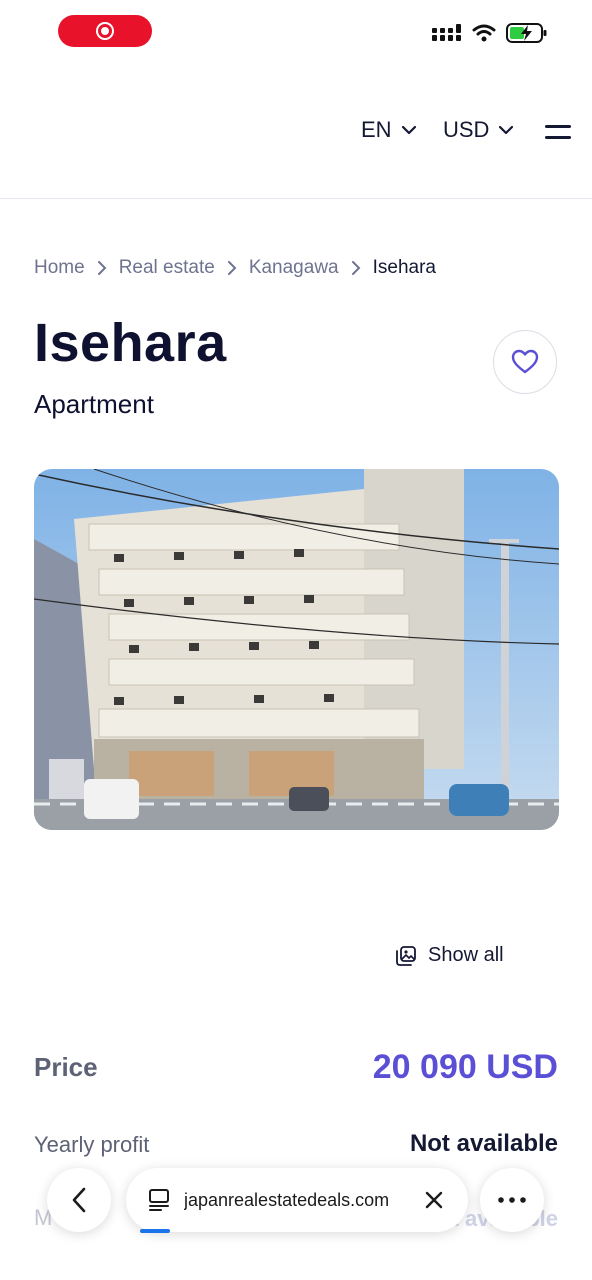  Describe the element at coordinates (434, 1200) in the screenshot. I see `close-icon` at that location.